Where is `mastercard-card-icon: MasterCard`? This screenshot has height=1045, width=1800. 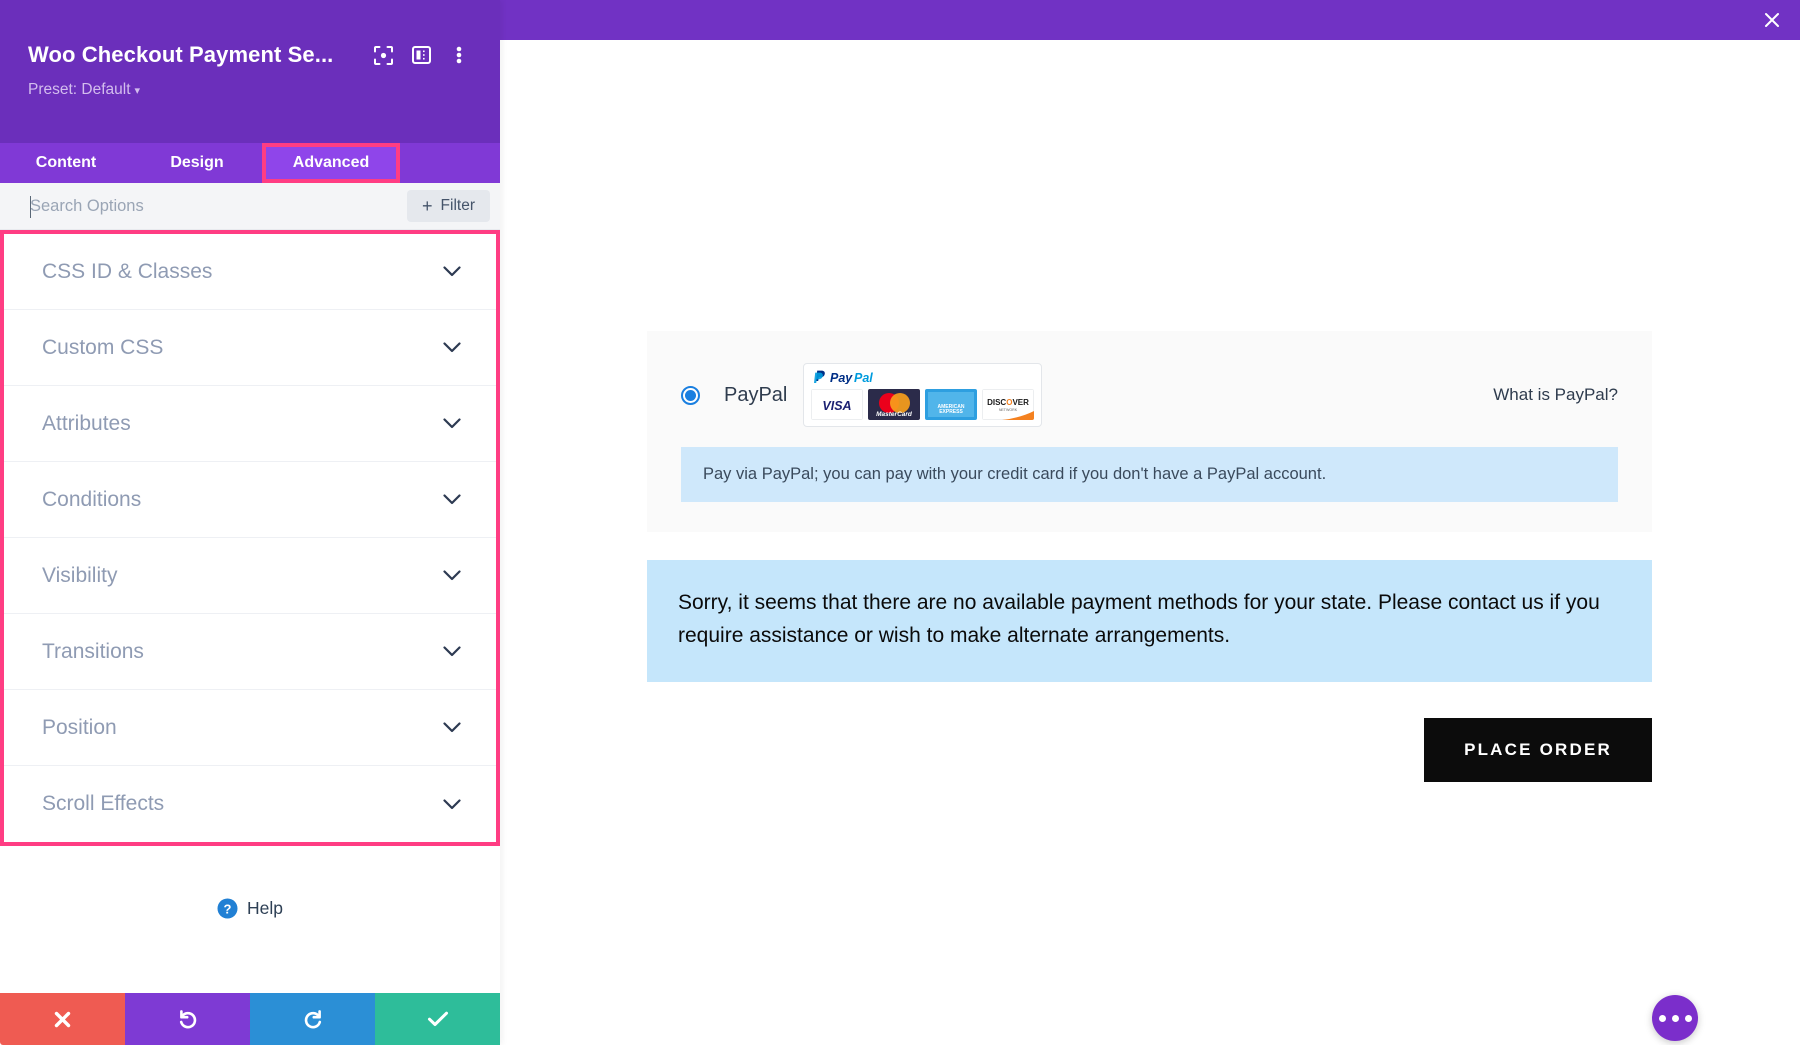 mastercard-card-icon: MasterCard is located at coordinates (894, 404).